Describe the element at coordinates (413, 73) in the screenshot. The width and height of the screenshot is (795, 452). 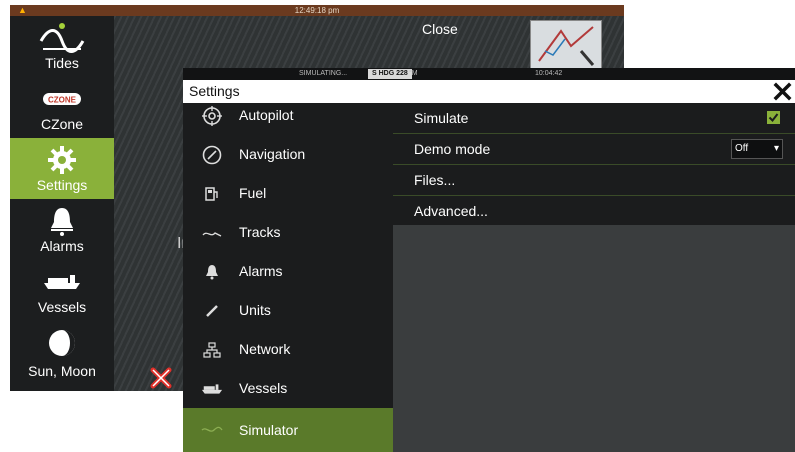
I see `heading-unit: °M` at that location.